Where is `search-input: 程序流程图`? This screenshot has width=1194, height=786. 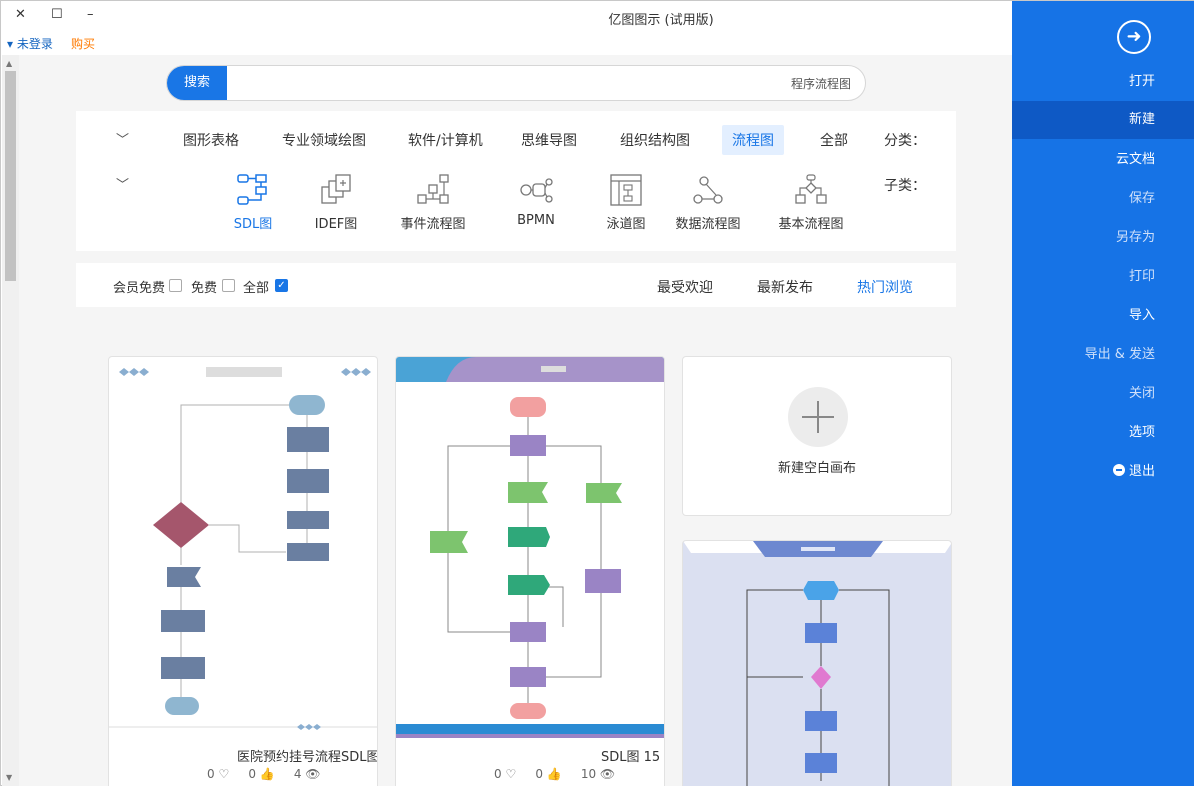 search-input: 程序流程图 is located at coordinates (821, 83).